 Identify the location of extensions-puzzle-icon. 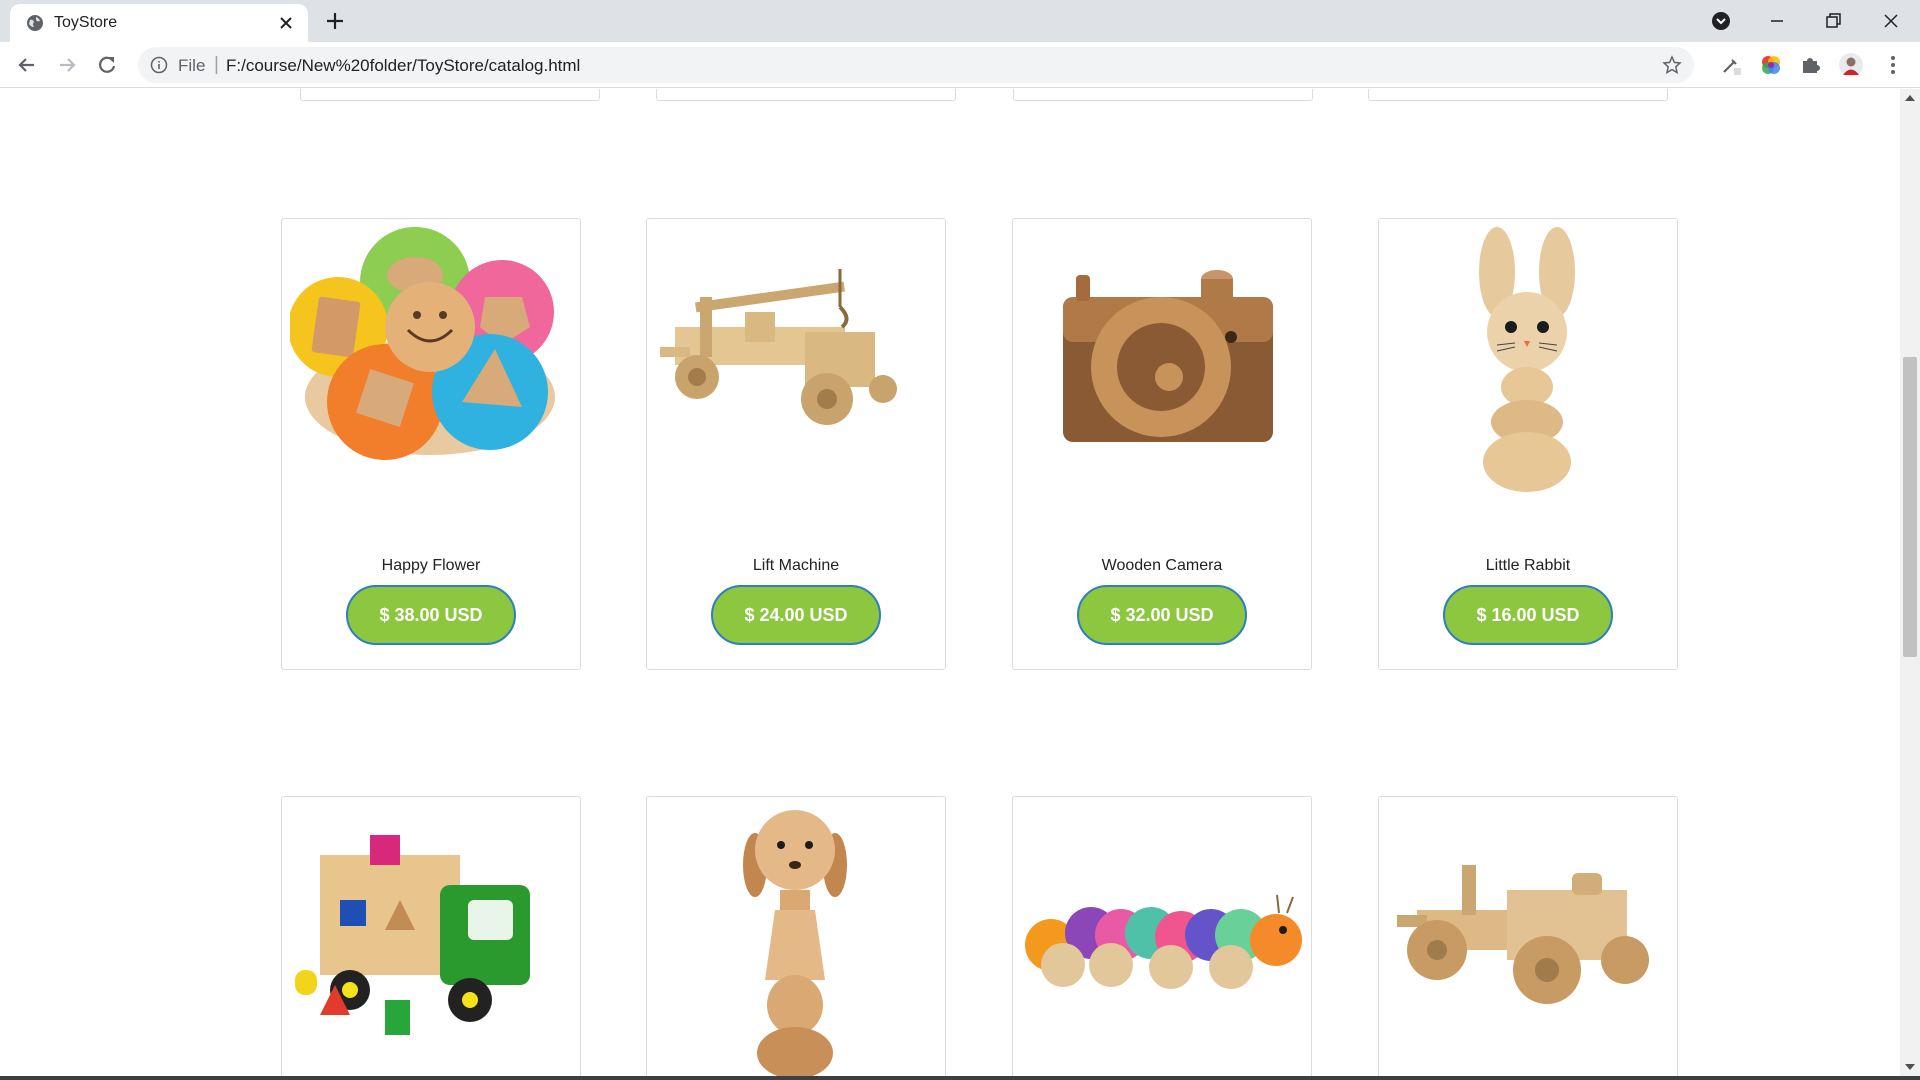
(1811, 65).